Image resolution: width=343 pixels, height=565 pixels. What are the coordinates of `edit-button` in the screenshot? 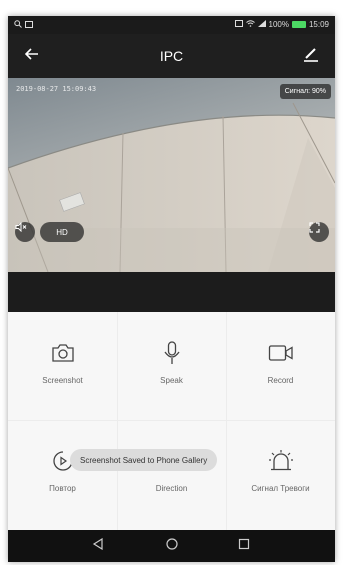 It's located at (311, 56).